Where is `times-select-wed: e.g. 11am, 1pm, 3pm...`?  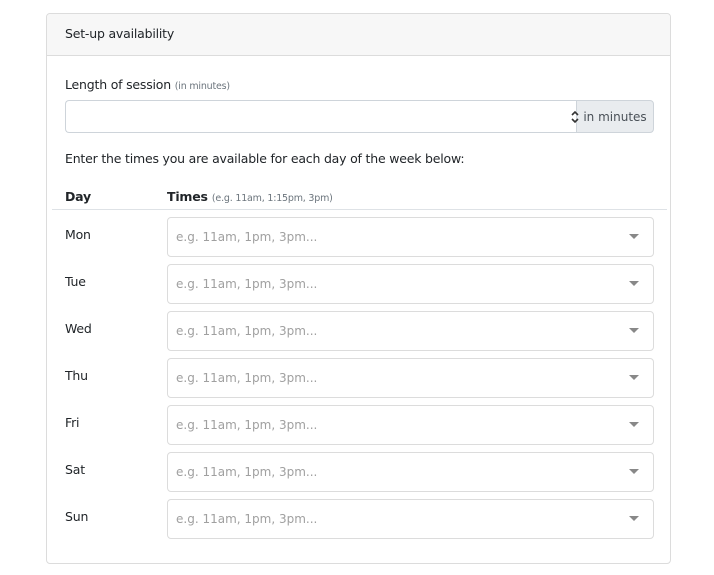 times-select-wed: e.g. 11am, 1pm, 3pm... is located at coordinates (410, 331).